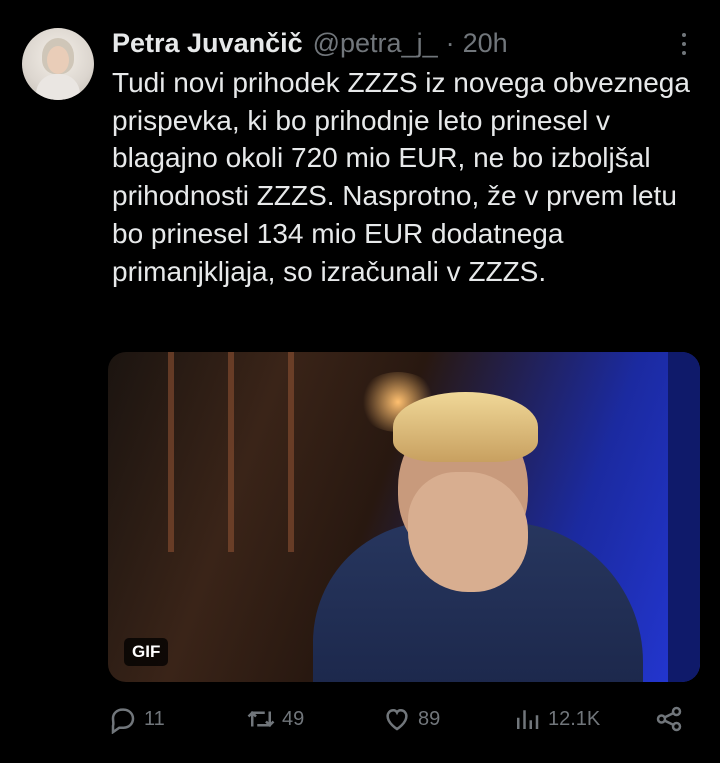  Describe the element at coordinates (261, 719) in the screenshot. I see `retweet-icon` at that location.